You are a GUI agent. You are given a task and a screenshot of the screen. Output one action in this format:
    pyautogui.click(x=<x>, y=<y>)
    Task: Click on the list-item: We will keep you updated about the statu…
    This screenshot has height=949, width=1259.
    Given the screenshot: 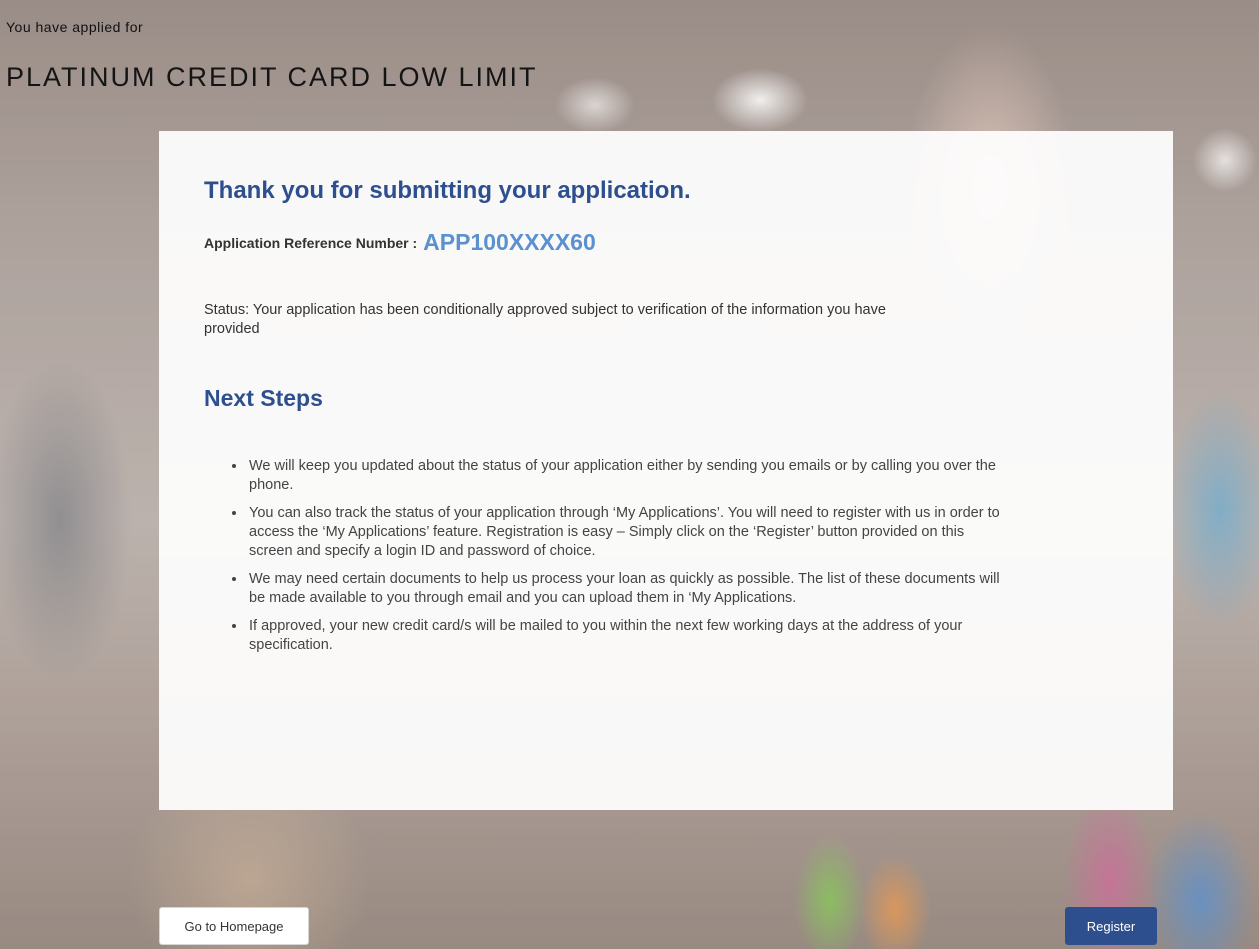 What is the action you would take?
    pyautogui.click(x=627, y=476)
    